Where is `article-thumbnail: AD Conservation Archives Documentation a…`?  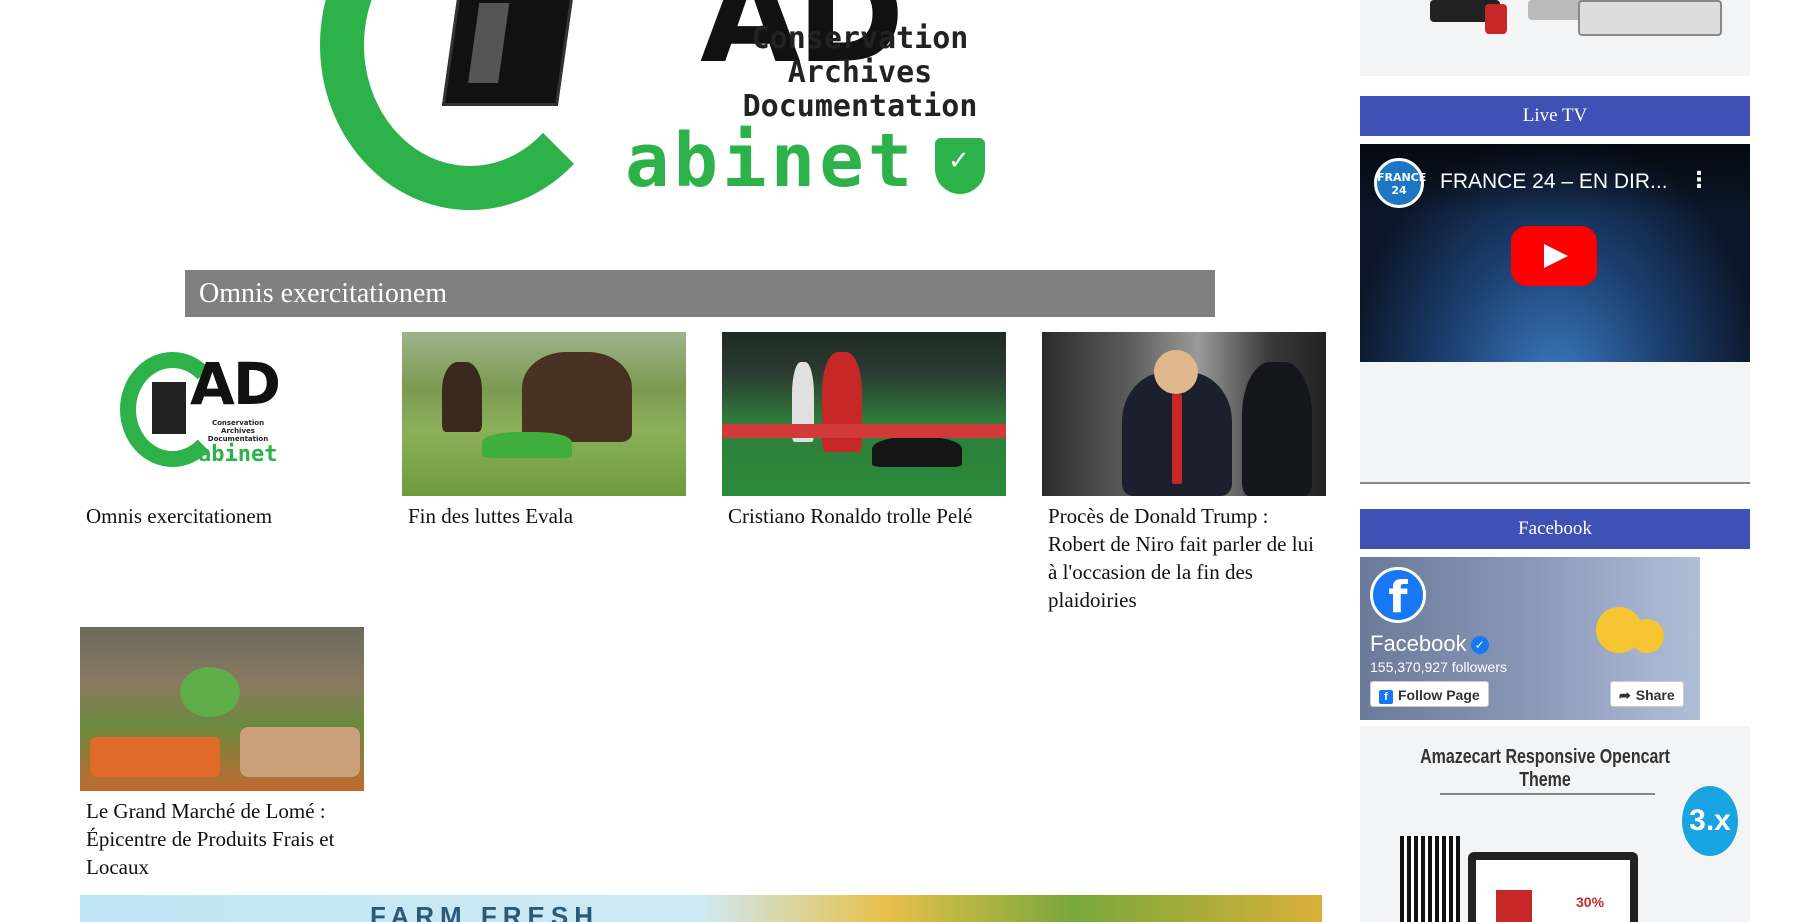 article-thumbnail: AD Conservation Archives Documentation a… is located at coordinates (222, 414).